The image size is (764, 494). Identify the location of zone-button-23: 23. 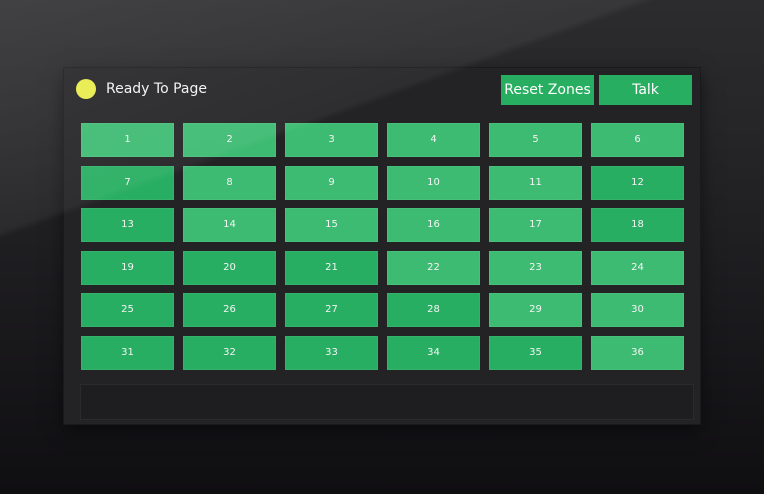
(535, 267).